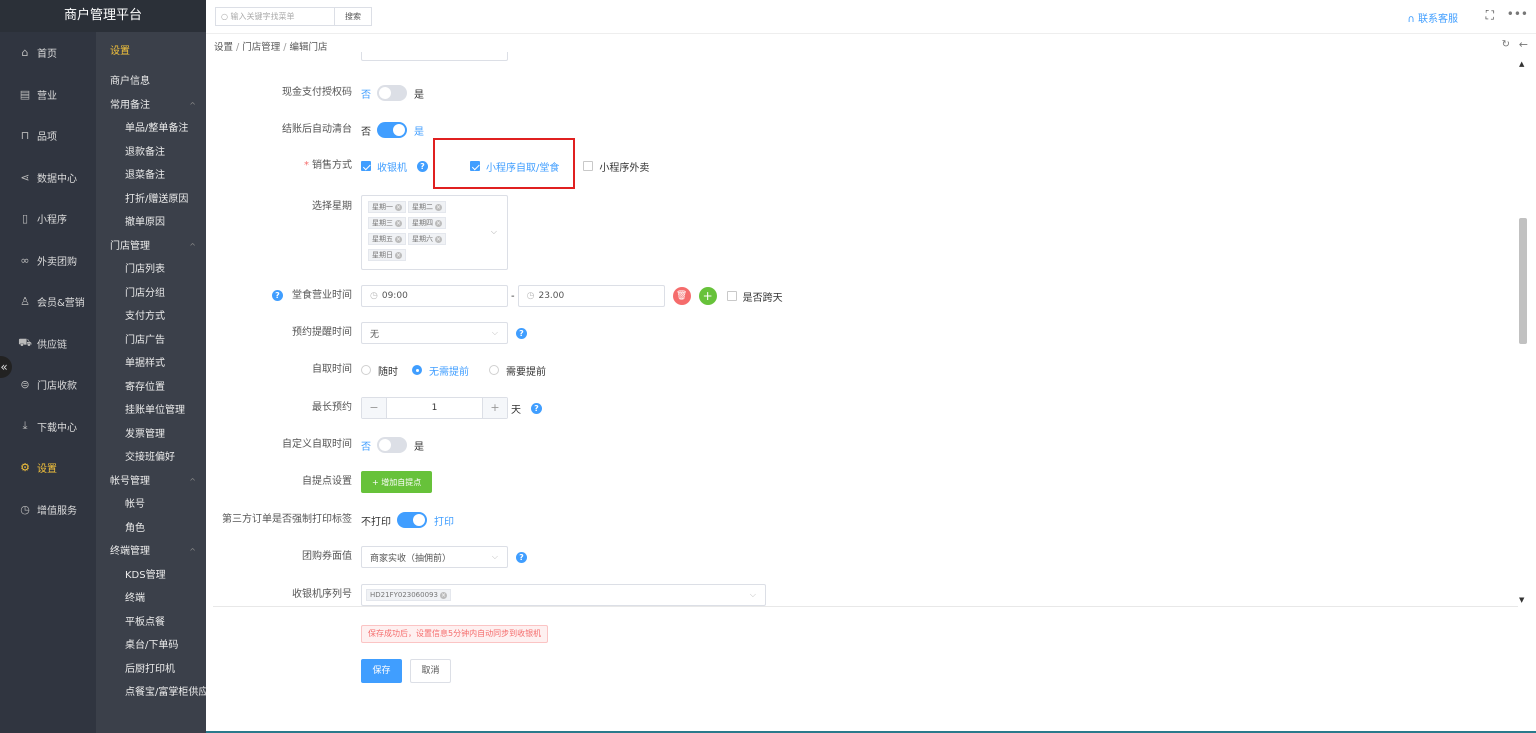 Image resolution: width=1536 pixels, height=733 pixels. I want to click on chevron-down-icon: ⌵, so click(494, 332).